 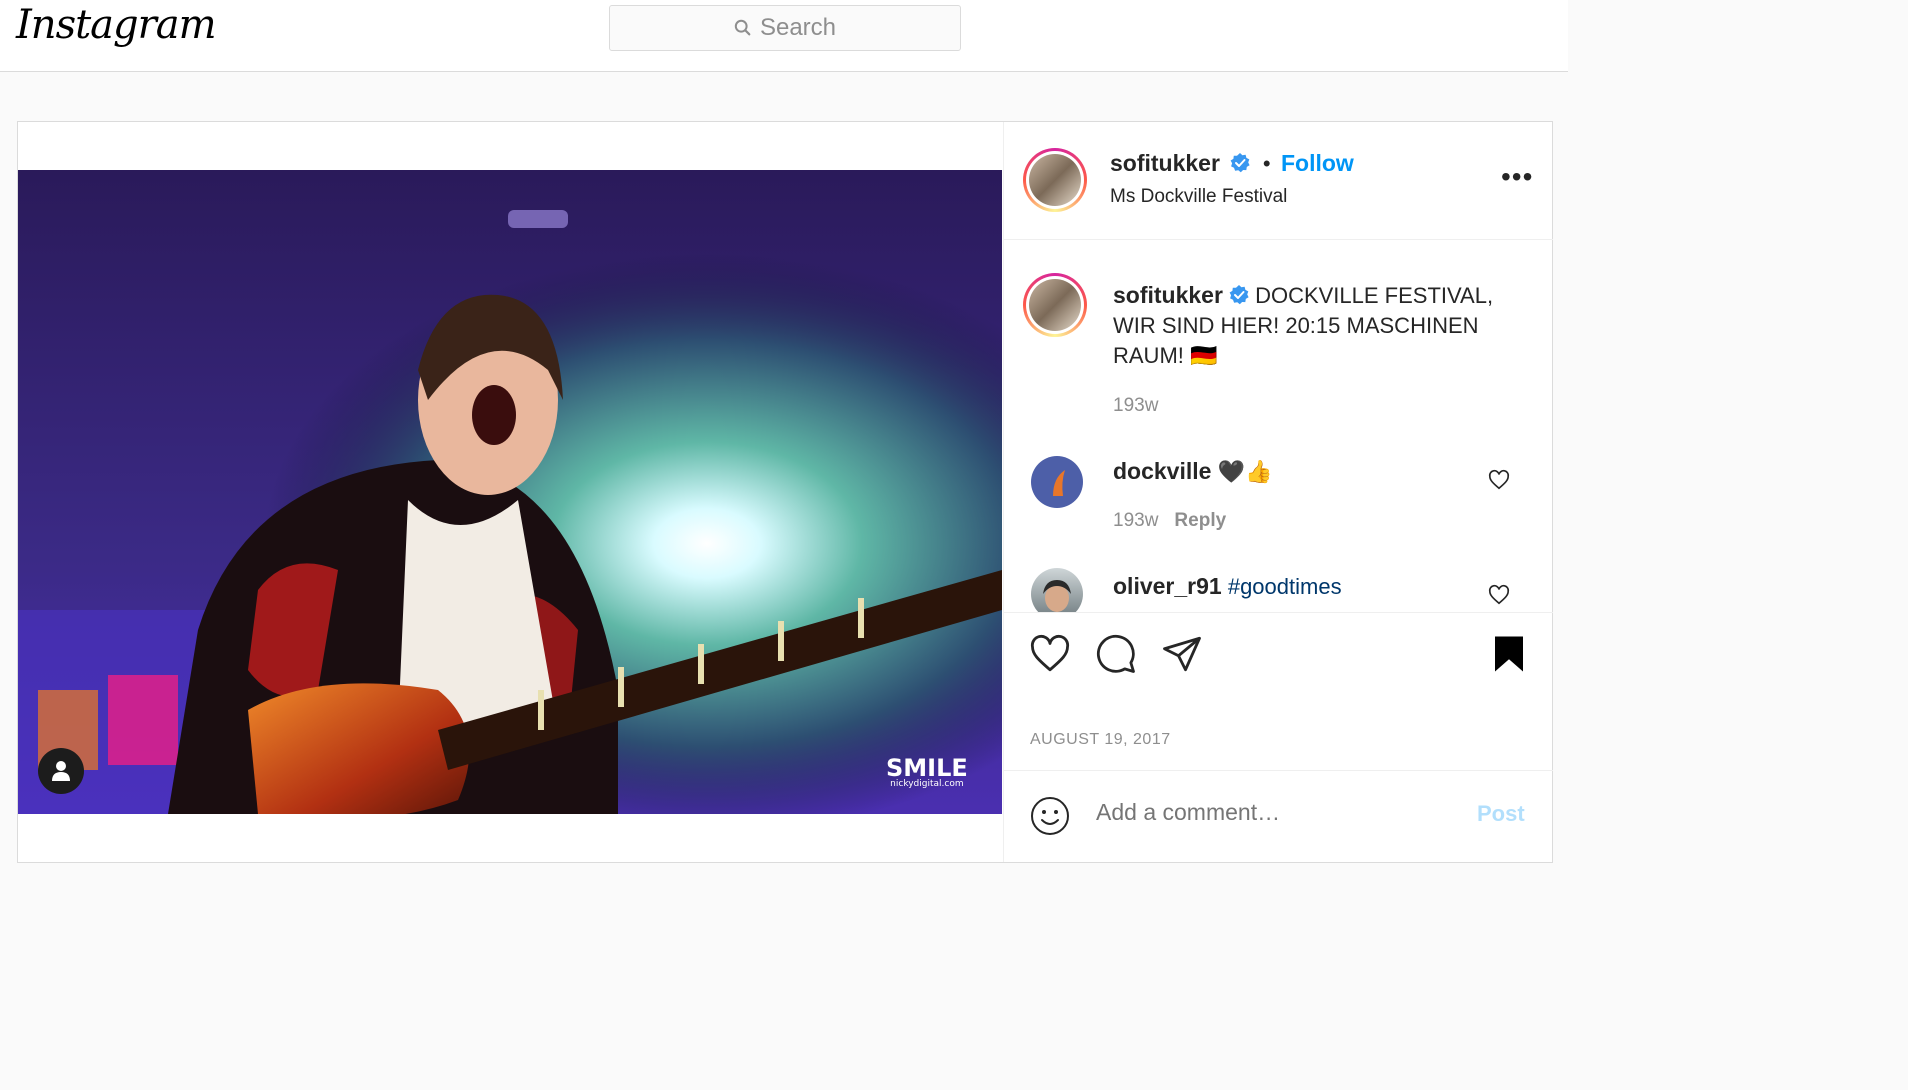 I want to click on comment-hashtag: #goodtimes, so click(x=1285, y=586).